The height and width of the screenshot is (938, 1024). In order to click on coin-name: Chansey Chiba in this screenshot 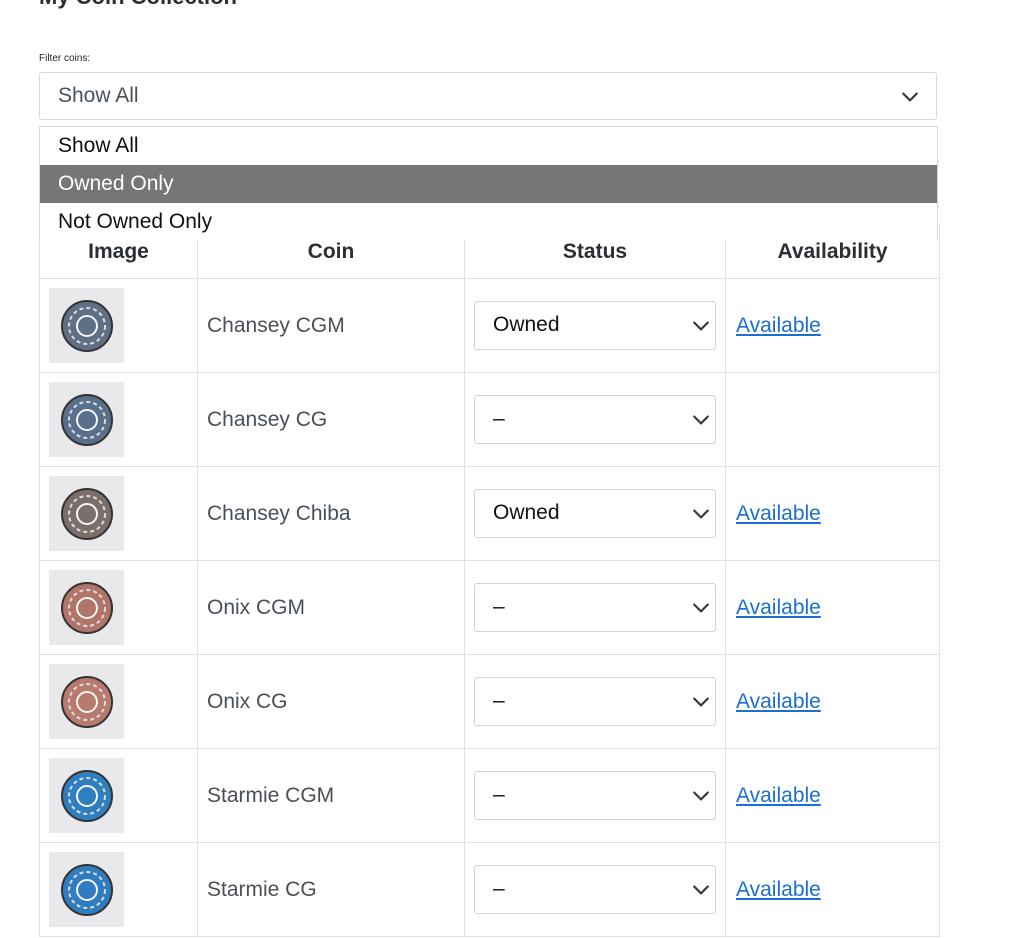, I will do `click(331, 513)`.